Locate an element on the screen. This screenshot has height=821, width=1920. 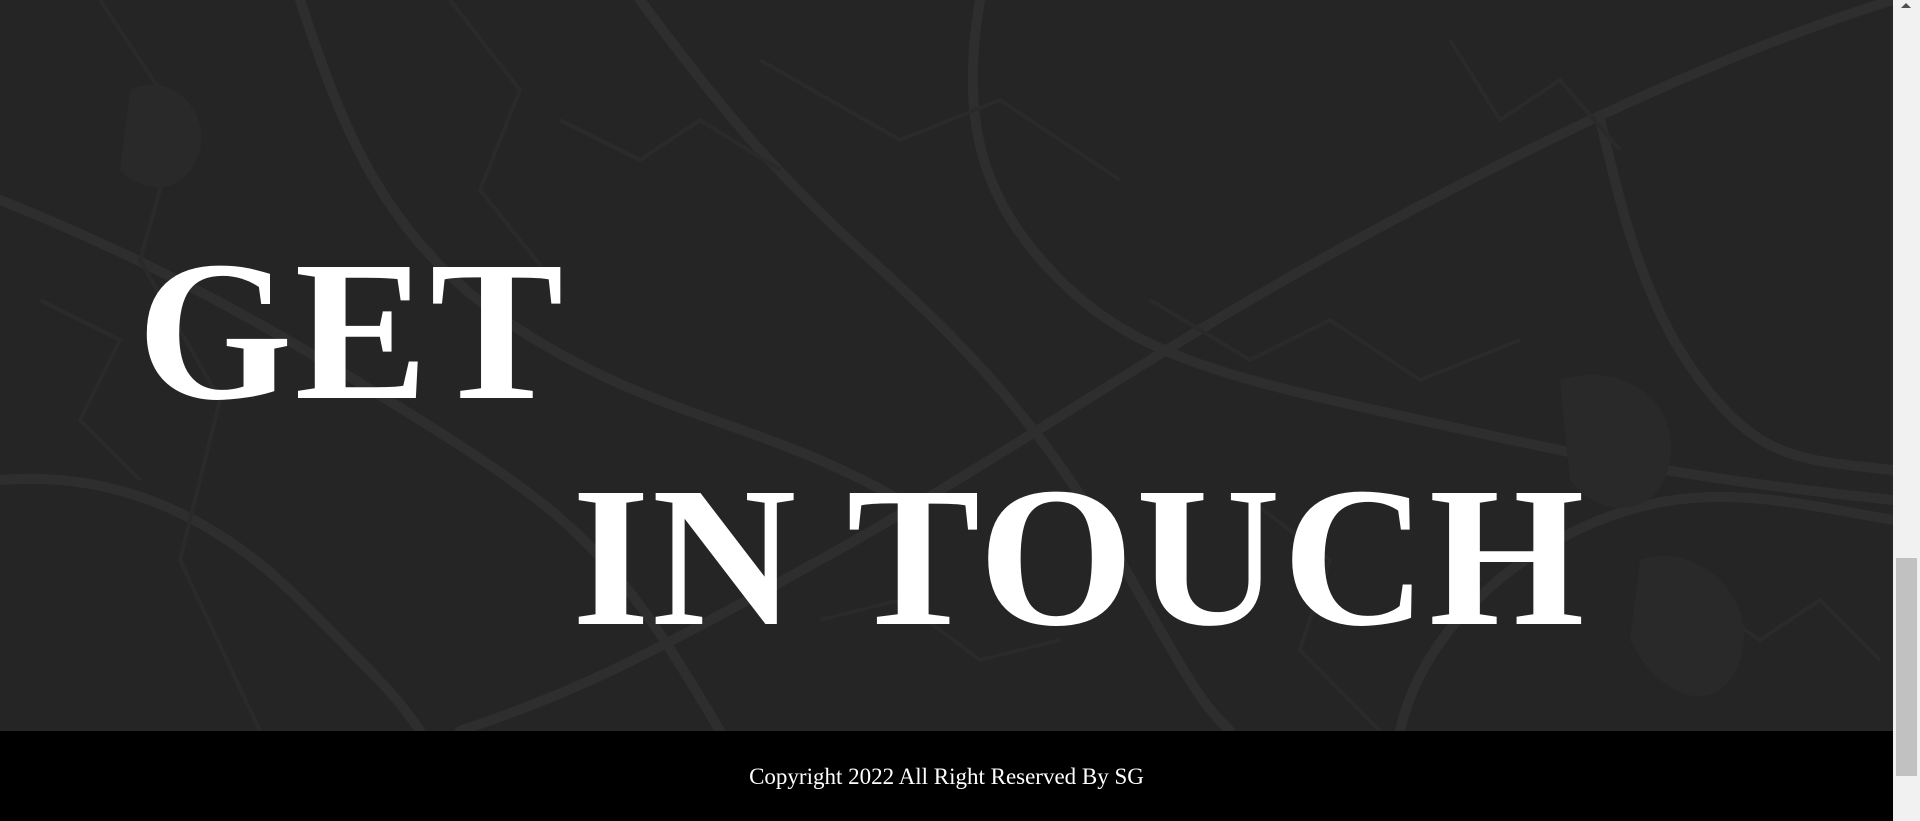
heading-get: GET is located at coordinates (351, 331).